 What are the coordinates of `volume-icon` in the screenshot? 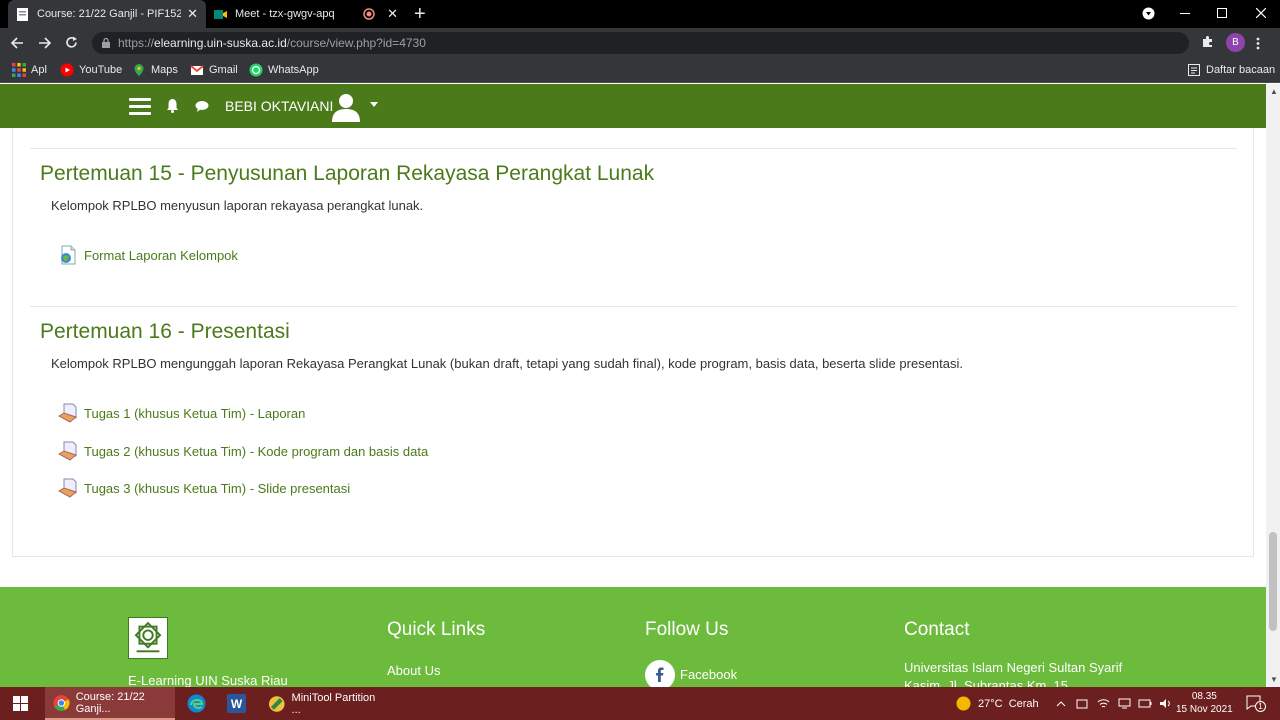 It's located at (1165, 703).